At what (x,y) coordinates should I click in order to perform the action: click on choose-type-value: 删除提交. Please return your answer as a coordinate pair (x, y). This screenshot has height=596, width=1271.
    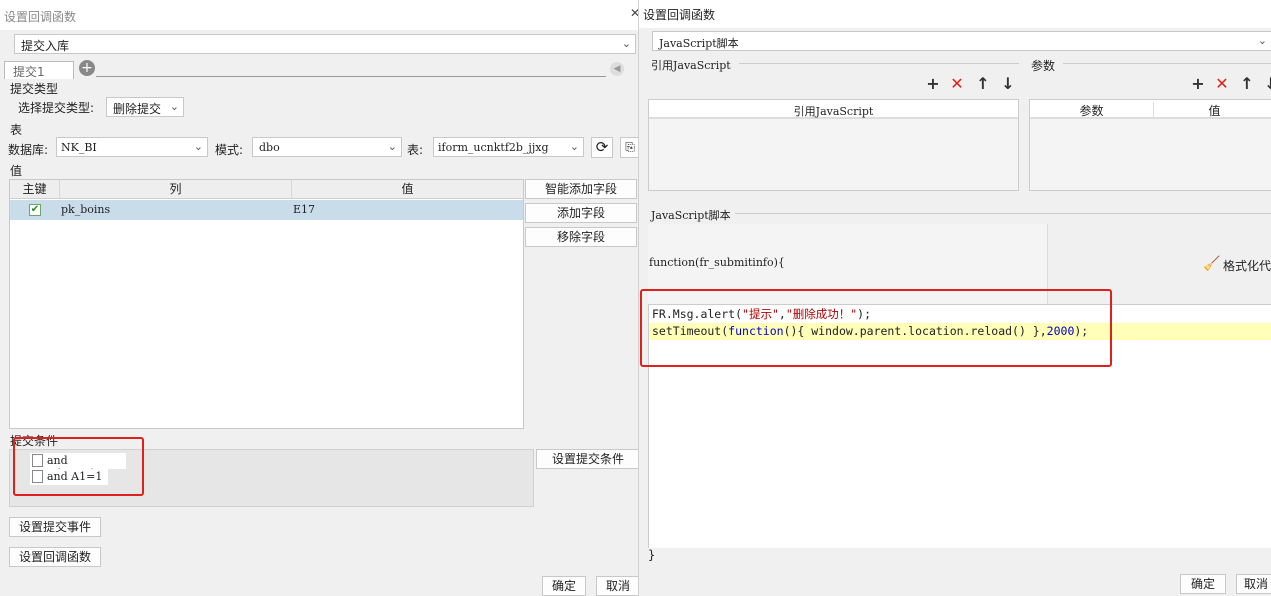
    Looking at the image, I should click on (137, 109).